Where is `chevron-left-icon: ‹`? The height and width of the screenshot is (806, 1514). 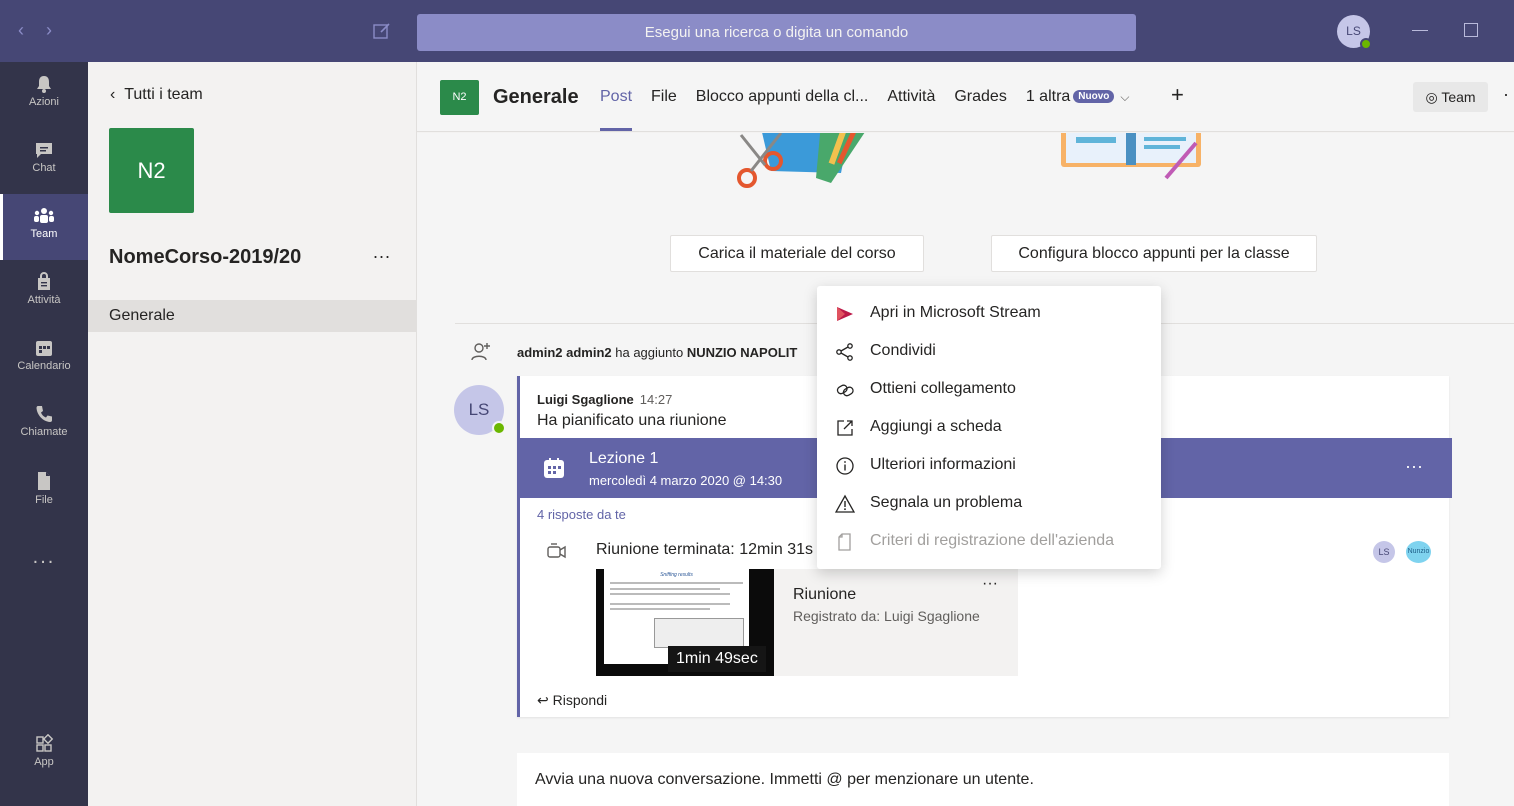 chevron-left-icon: ‹ is located at coordinates (117, 94).